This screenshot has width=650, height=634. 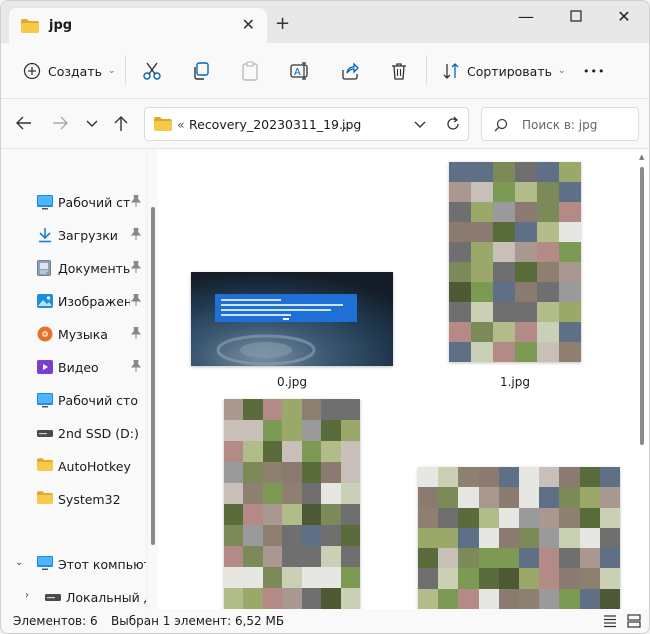 What do you see at coordinates (453, 125) in the screenshot?
I see `refresh-button` at bounding box center [453, 125].